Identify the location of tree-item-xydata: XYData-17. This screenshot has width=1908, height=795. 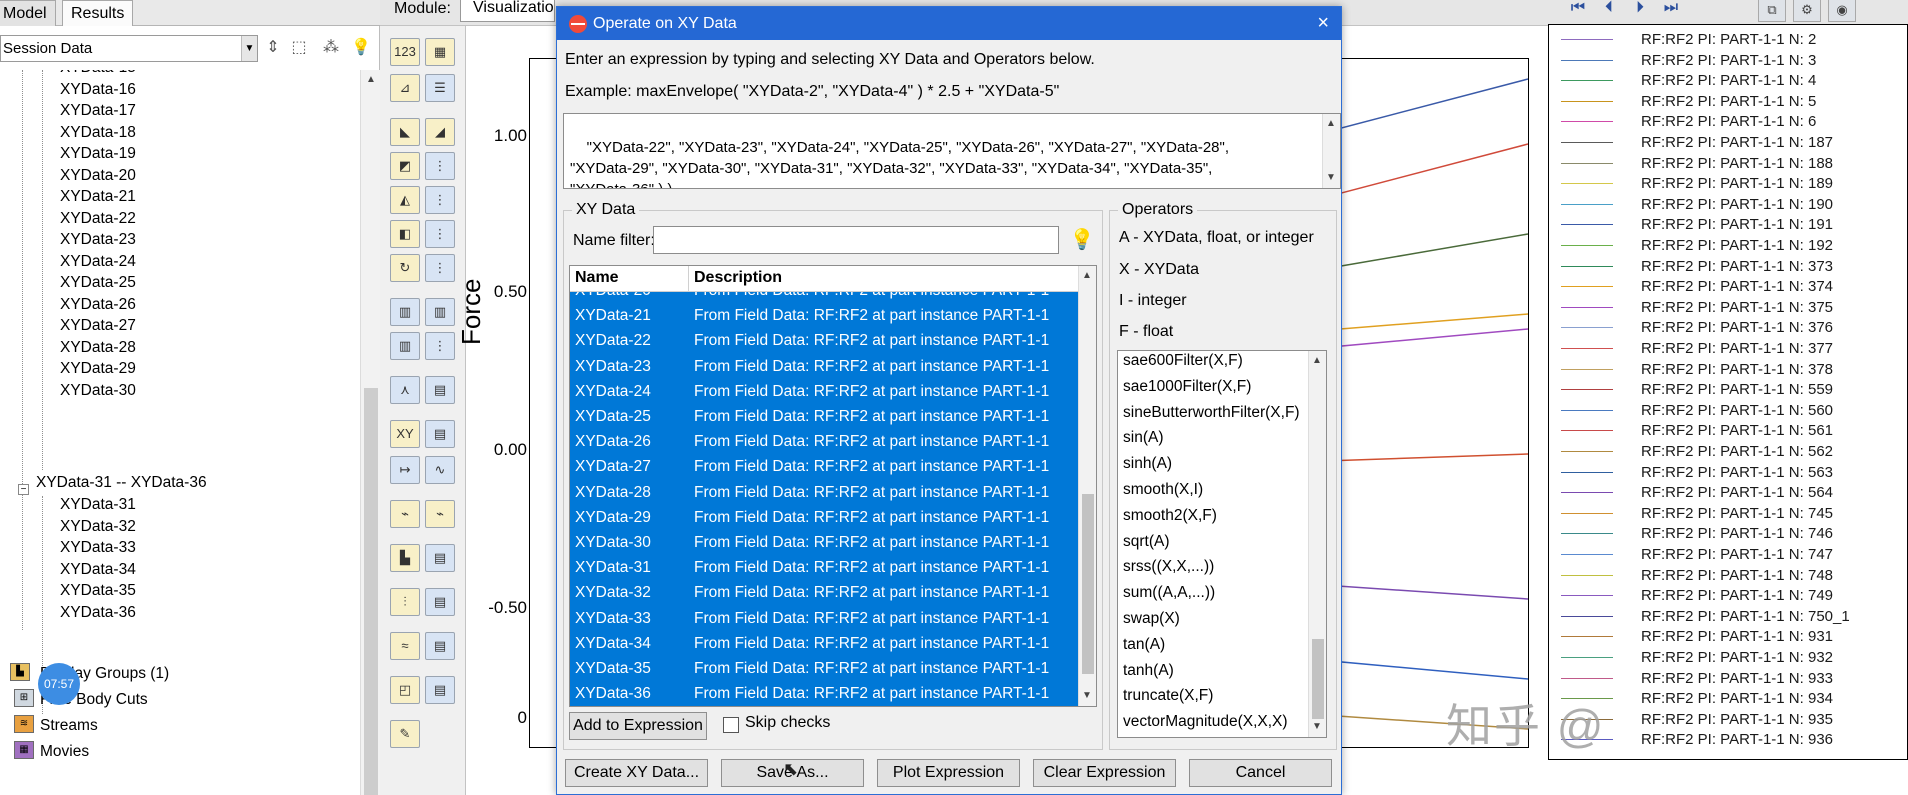
(98, 111).